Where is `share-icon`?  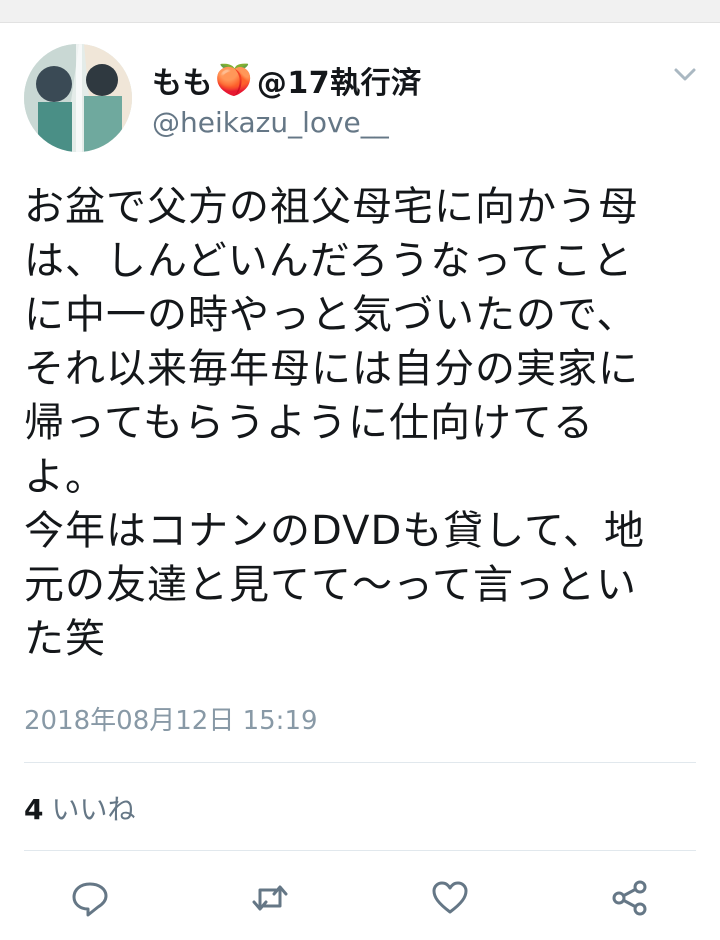
share-icon is located at coordinates (629, 898).